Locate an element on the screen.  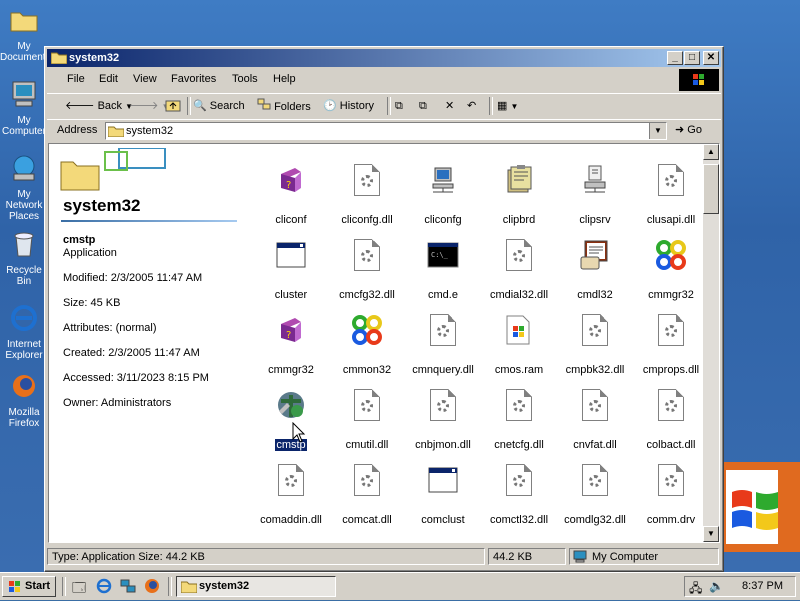
file-item: comdlg32.dll is located at coordinates (595, 499).